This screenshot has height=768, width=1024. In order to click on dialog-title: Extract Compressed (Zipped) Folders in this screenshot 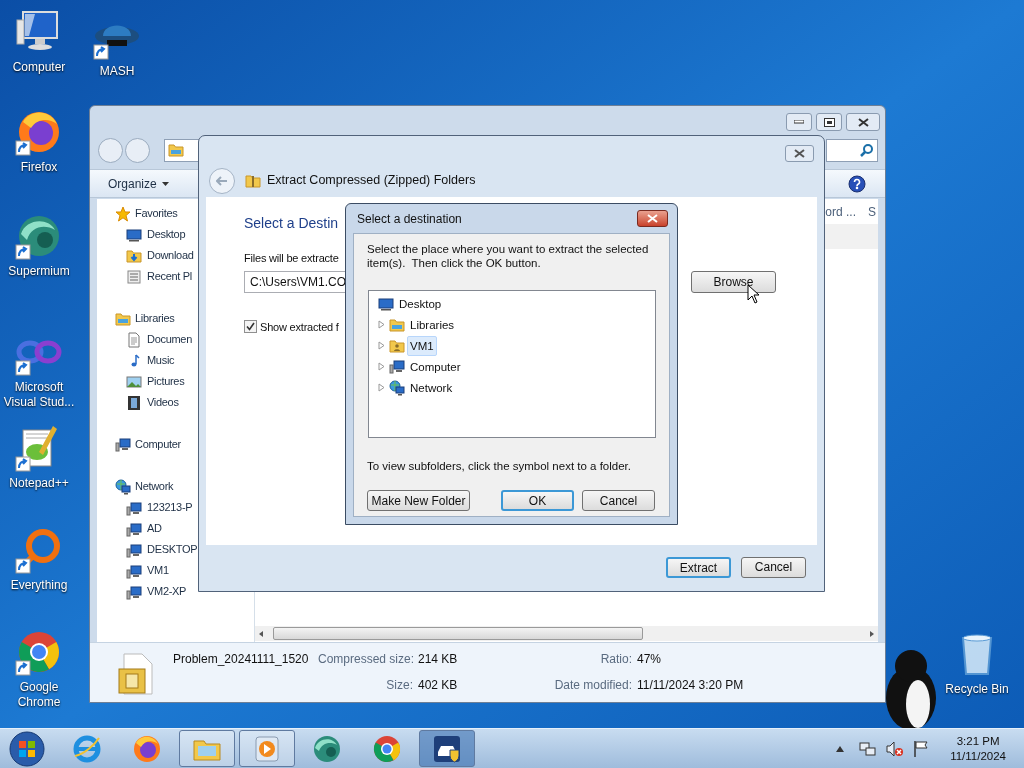, I will do `click(371, 181)`.